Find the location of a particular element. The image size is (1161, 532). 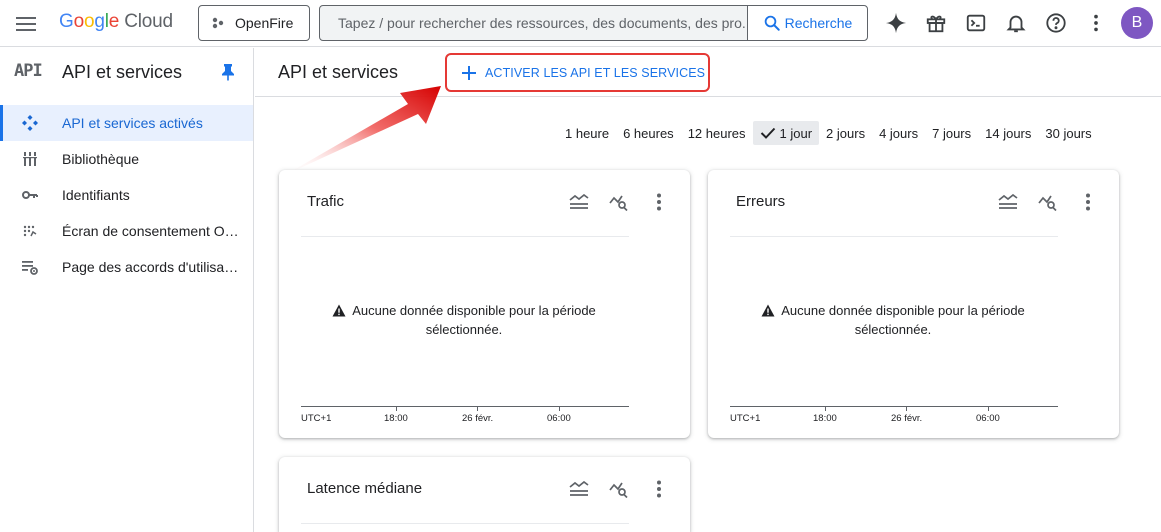

sidebar-item-credentials: Identifiants is located at coordinates (126, 195).